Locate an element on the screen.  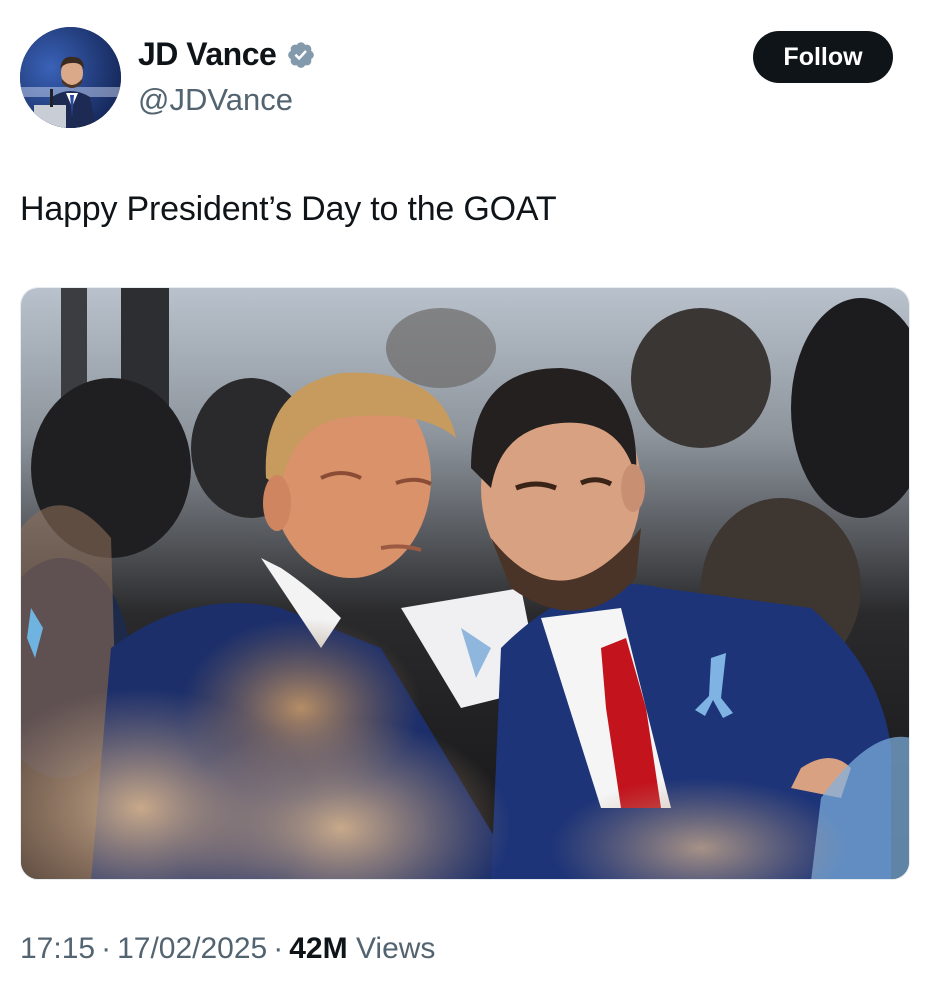
avatar-image is located at coordinates (70, 77).